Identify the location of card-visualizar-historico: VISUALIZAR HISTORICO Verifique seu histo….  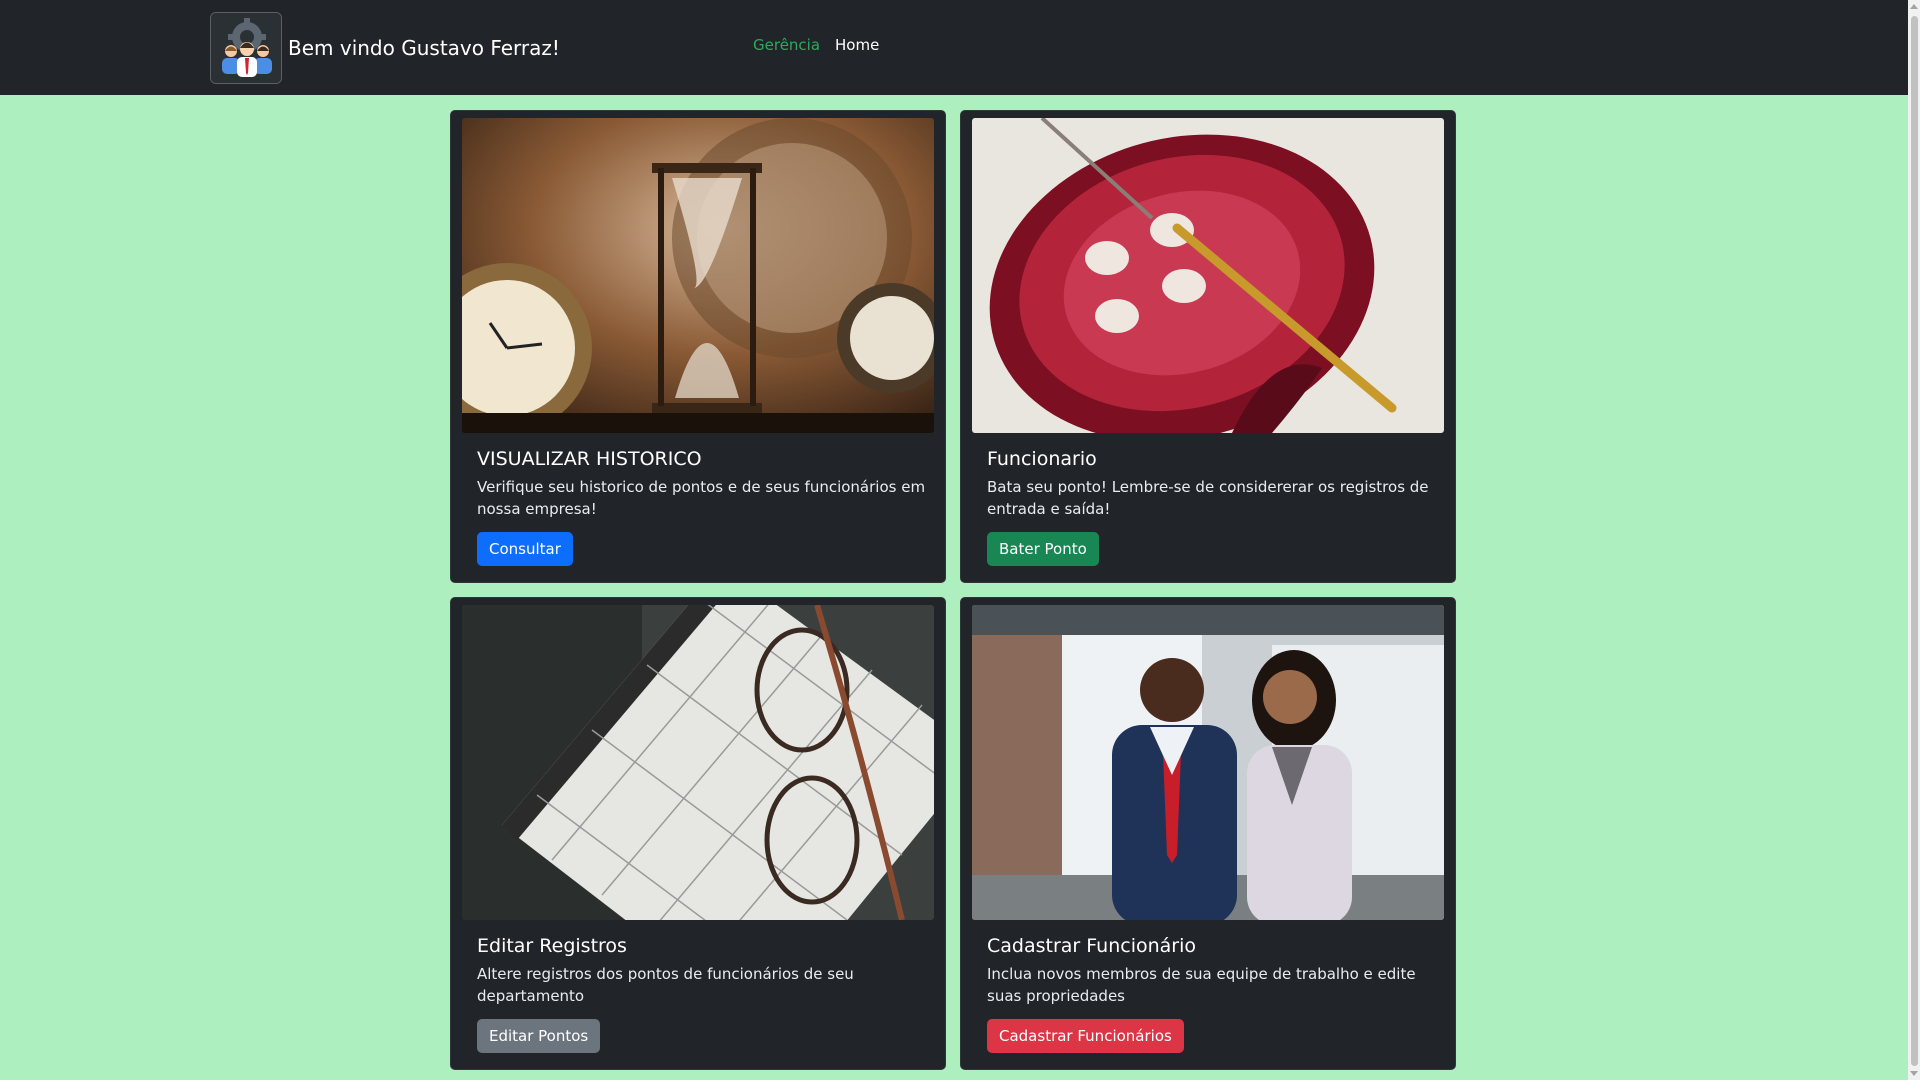
(698, 346).